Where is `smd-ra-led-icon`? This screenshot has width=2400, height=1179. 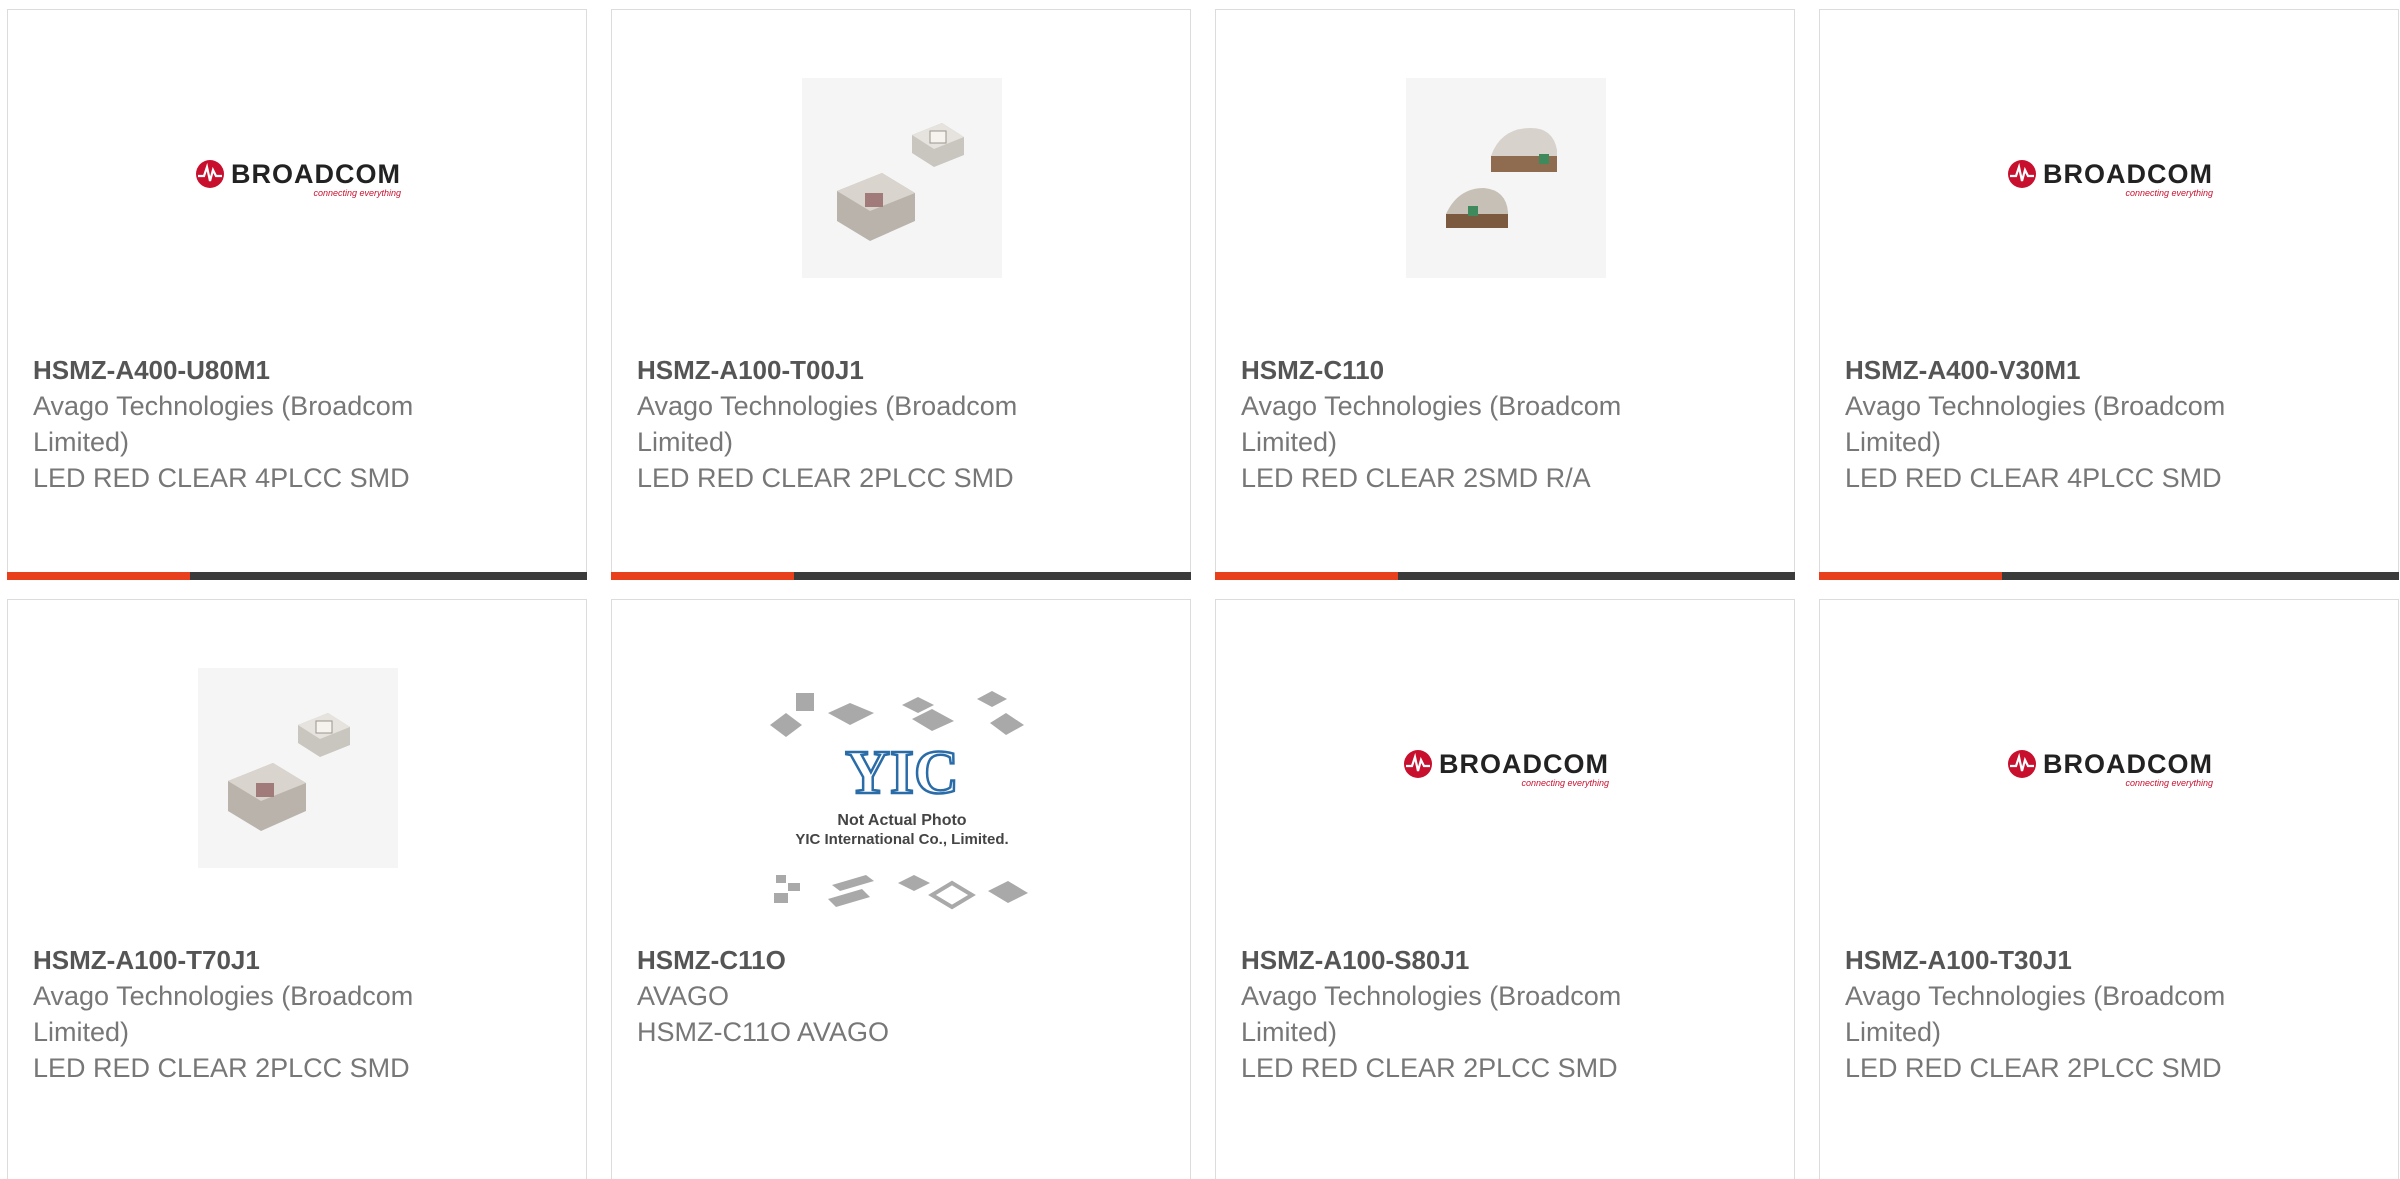 smd-ra-led-icon is located at coordinates (1501, 178).